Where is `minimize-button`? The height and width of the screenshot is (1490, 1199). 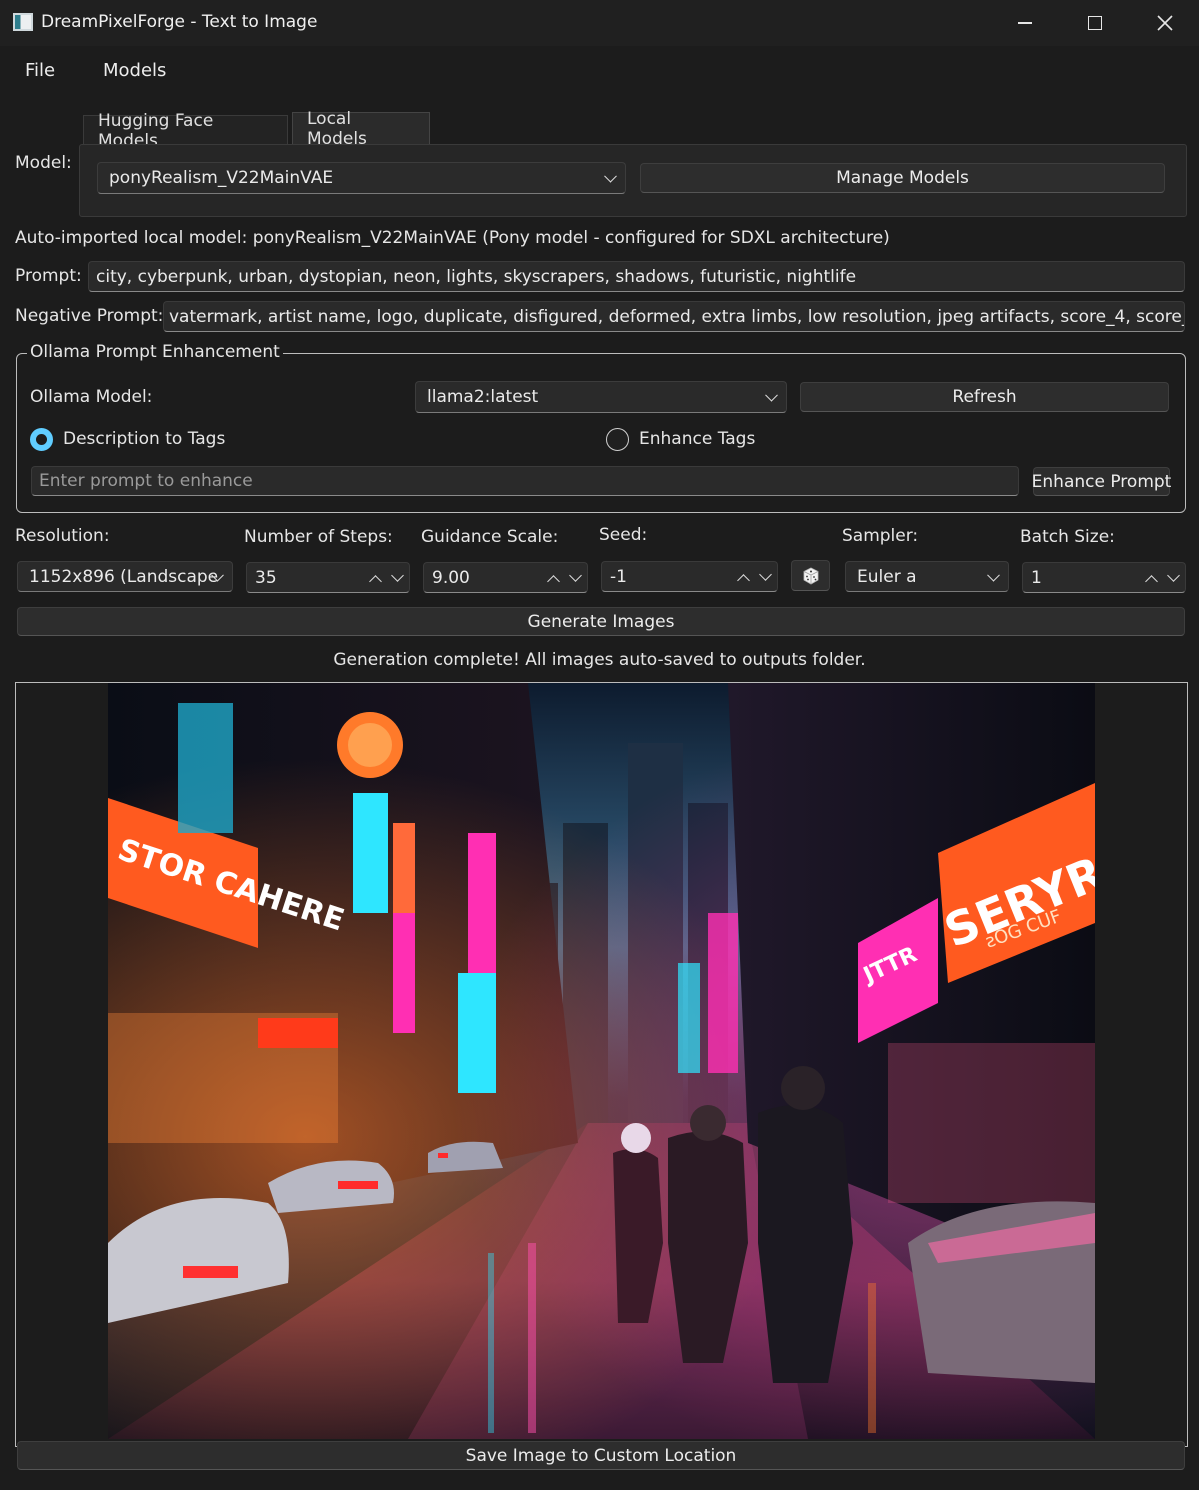 minimize-button is located at coordinates (1025, 23).